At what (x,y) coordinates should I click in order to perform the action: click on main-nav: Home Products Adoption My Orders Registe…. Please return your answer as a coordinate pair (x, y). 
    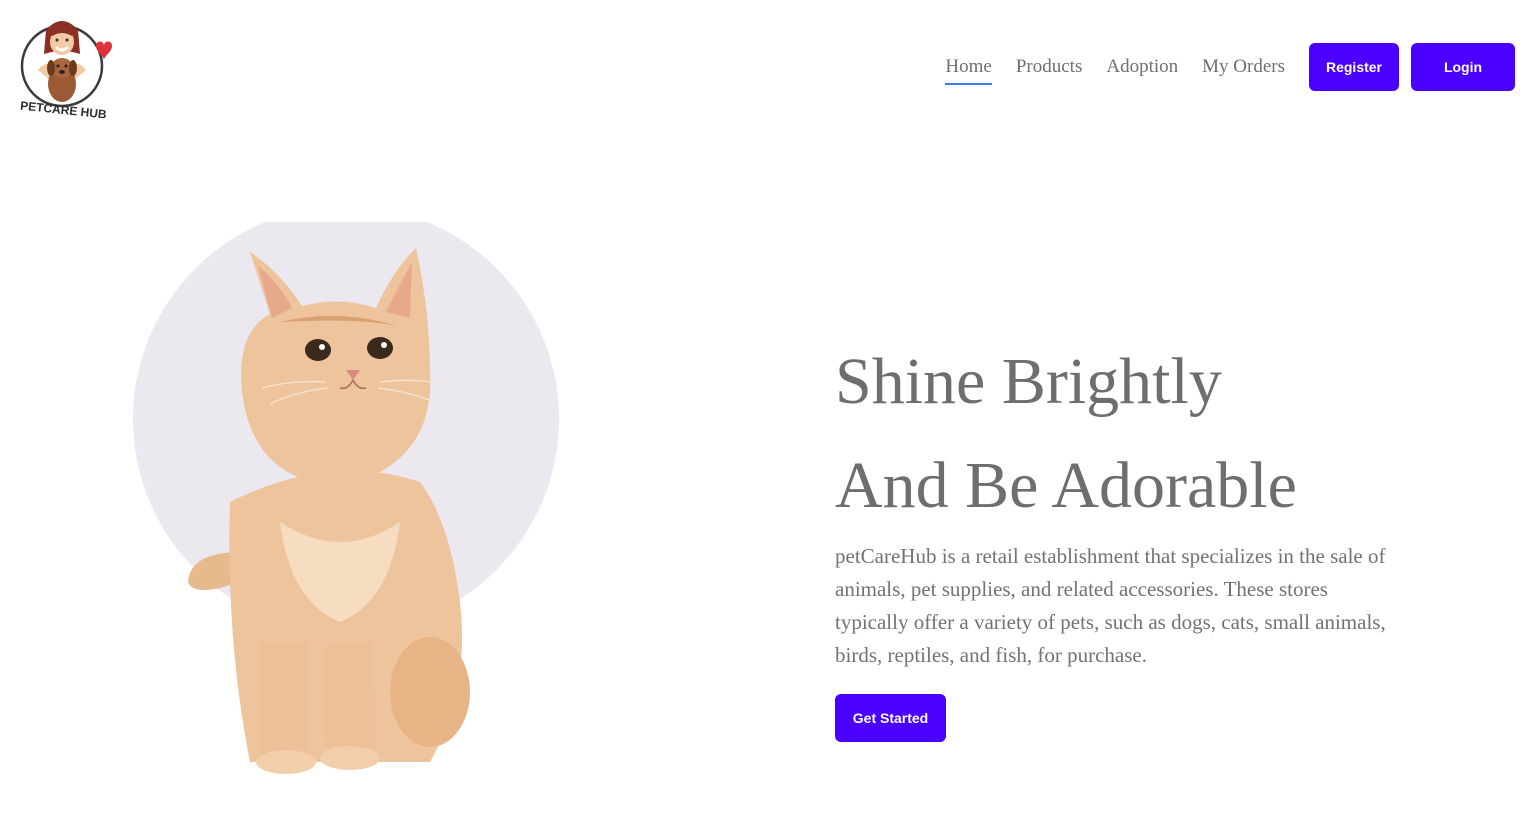
    Looking at the image, I should click on (1230, 67).